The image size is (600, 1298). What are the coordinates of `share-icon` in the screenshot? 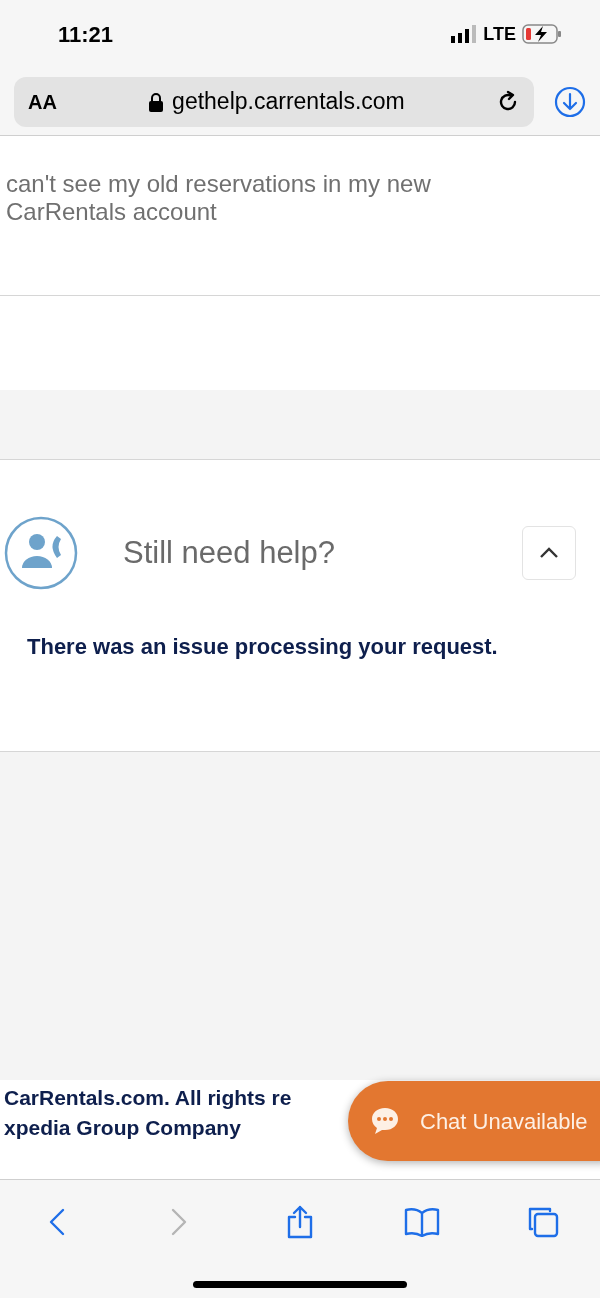 It's located at (300, 1222).